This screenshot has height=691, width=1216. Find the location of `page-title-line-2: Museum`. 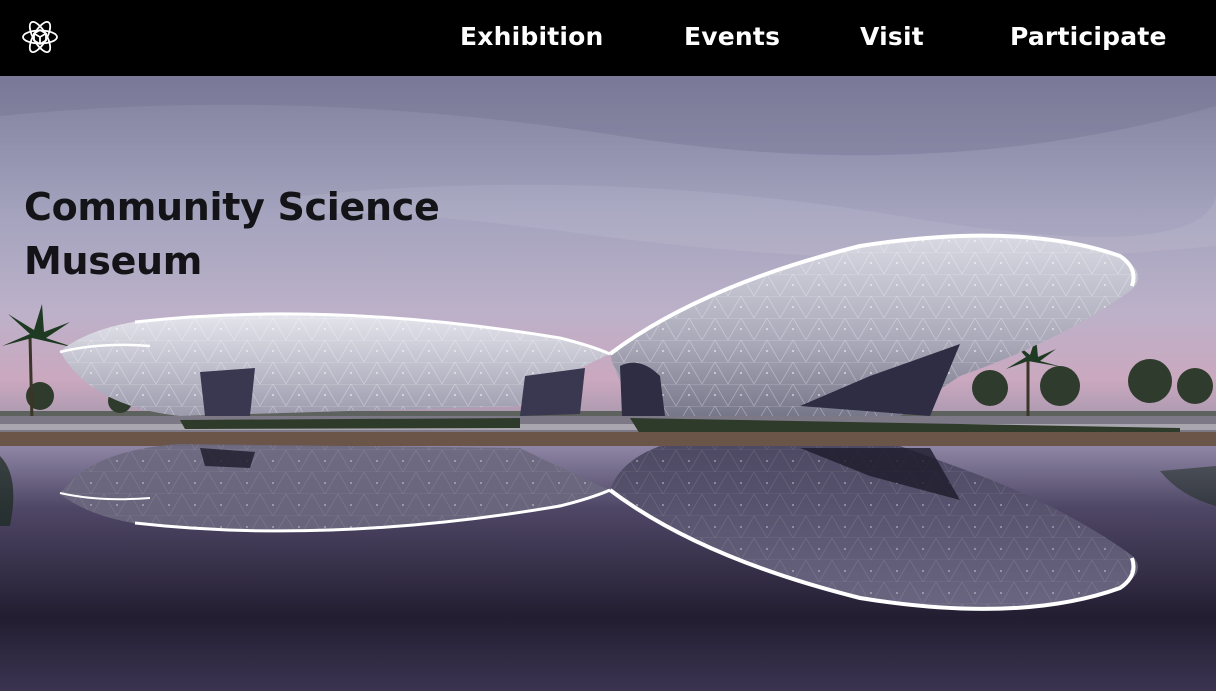

page-title-line-2: Museum is located at coordinates (113, 261).